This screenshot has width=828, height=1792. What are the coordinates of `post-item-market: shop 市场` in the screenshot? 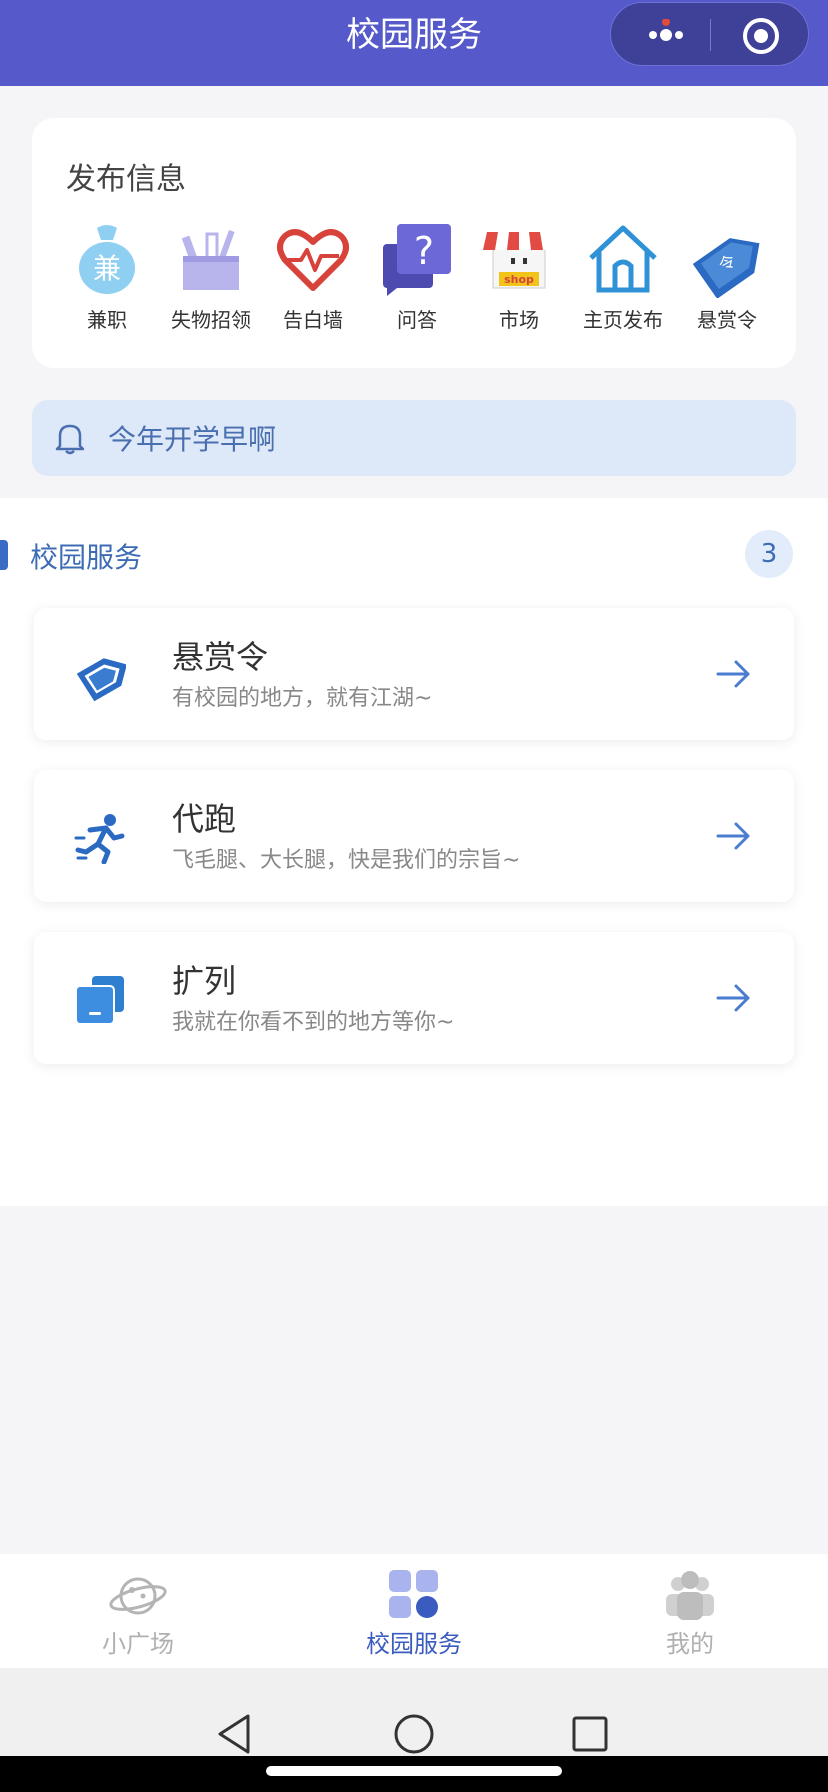 It's located at (519, 282).